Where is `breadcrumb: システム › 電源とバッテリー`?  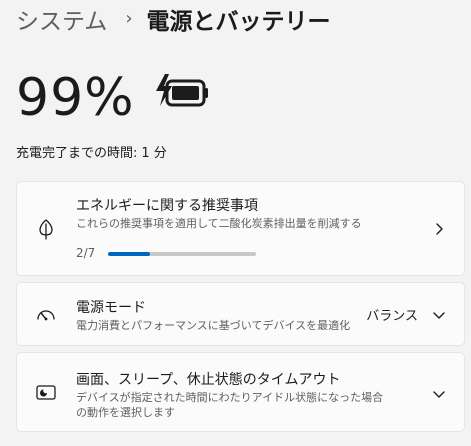 breadcrumb: システム › 電源とバッテリー is located at coordinates (173, 19).